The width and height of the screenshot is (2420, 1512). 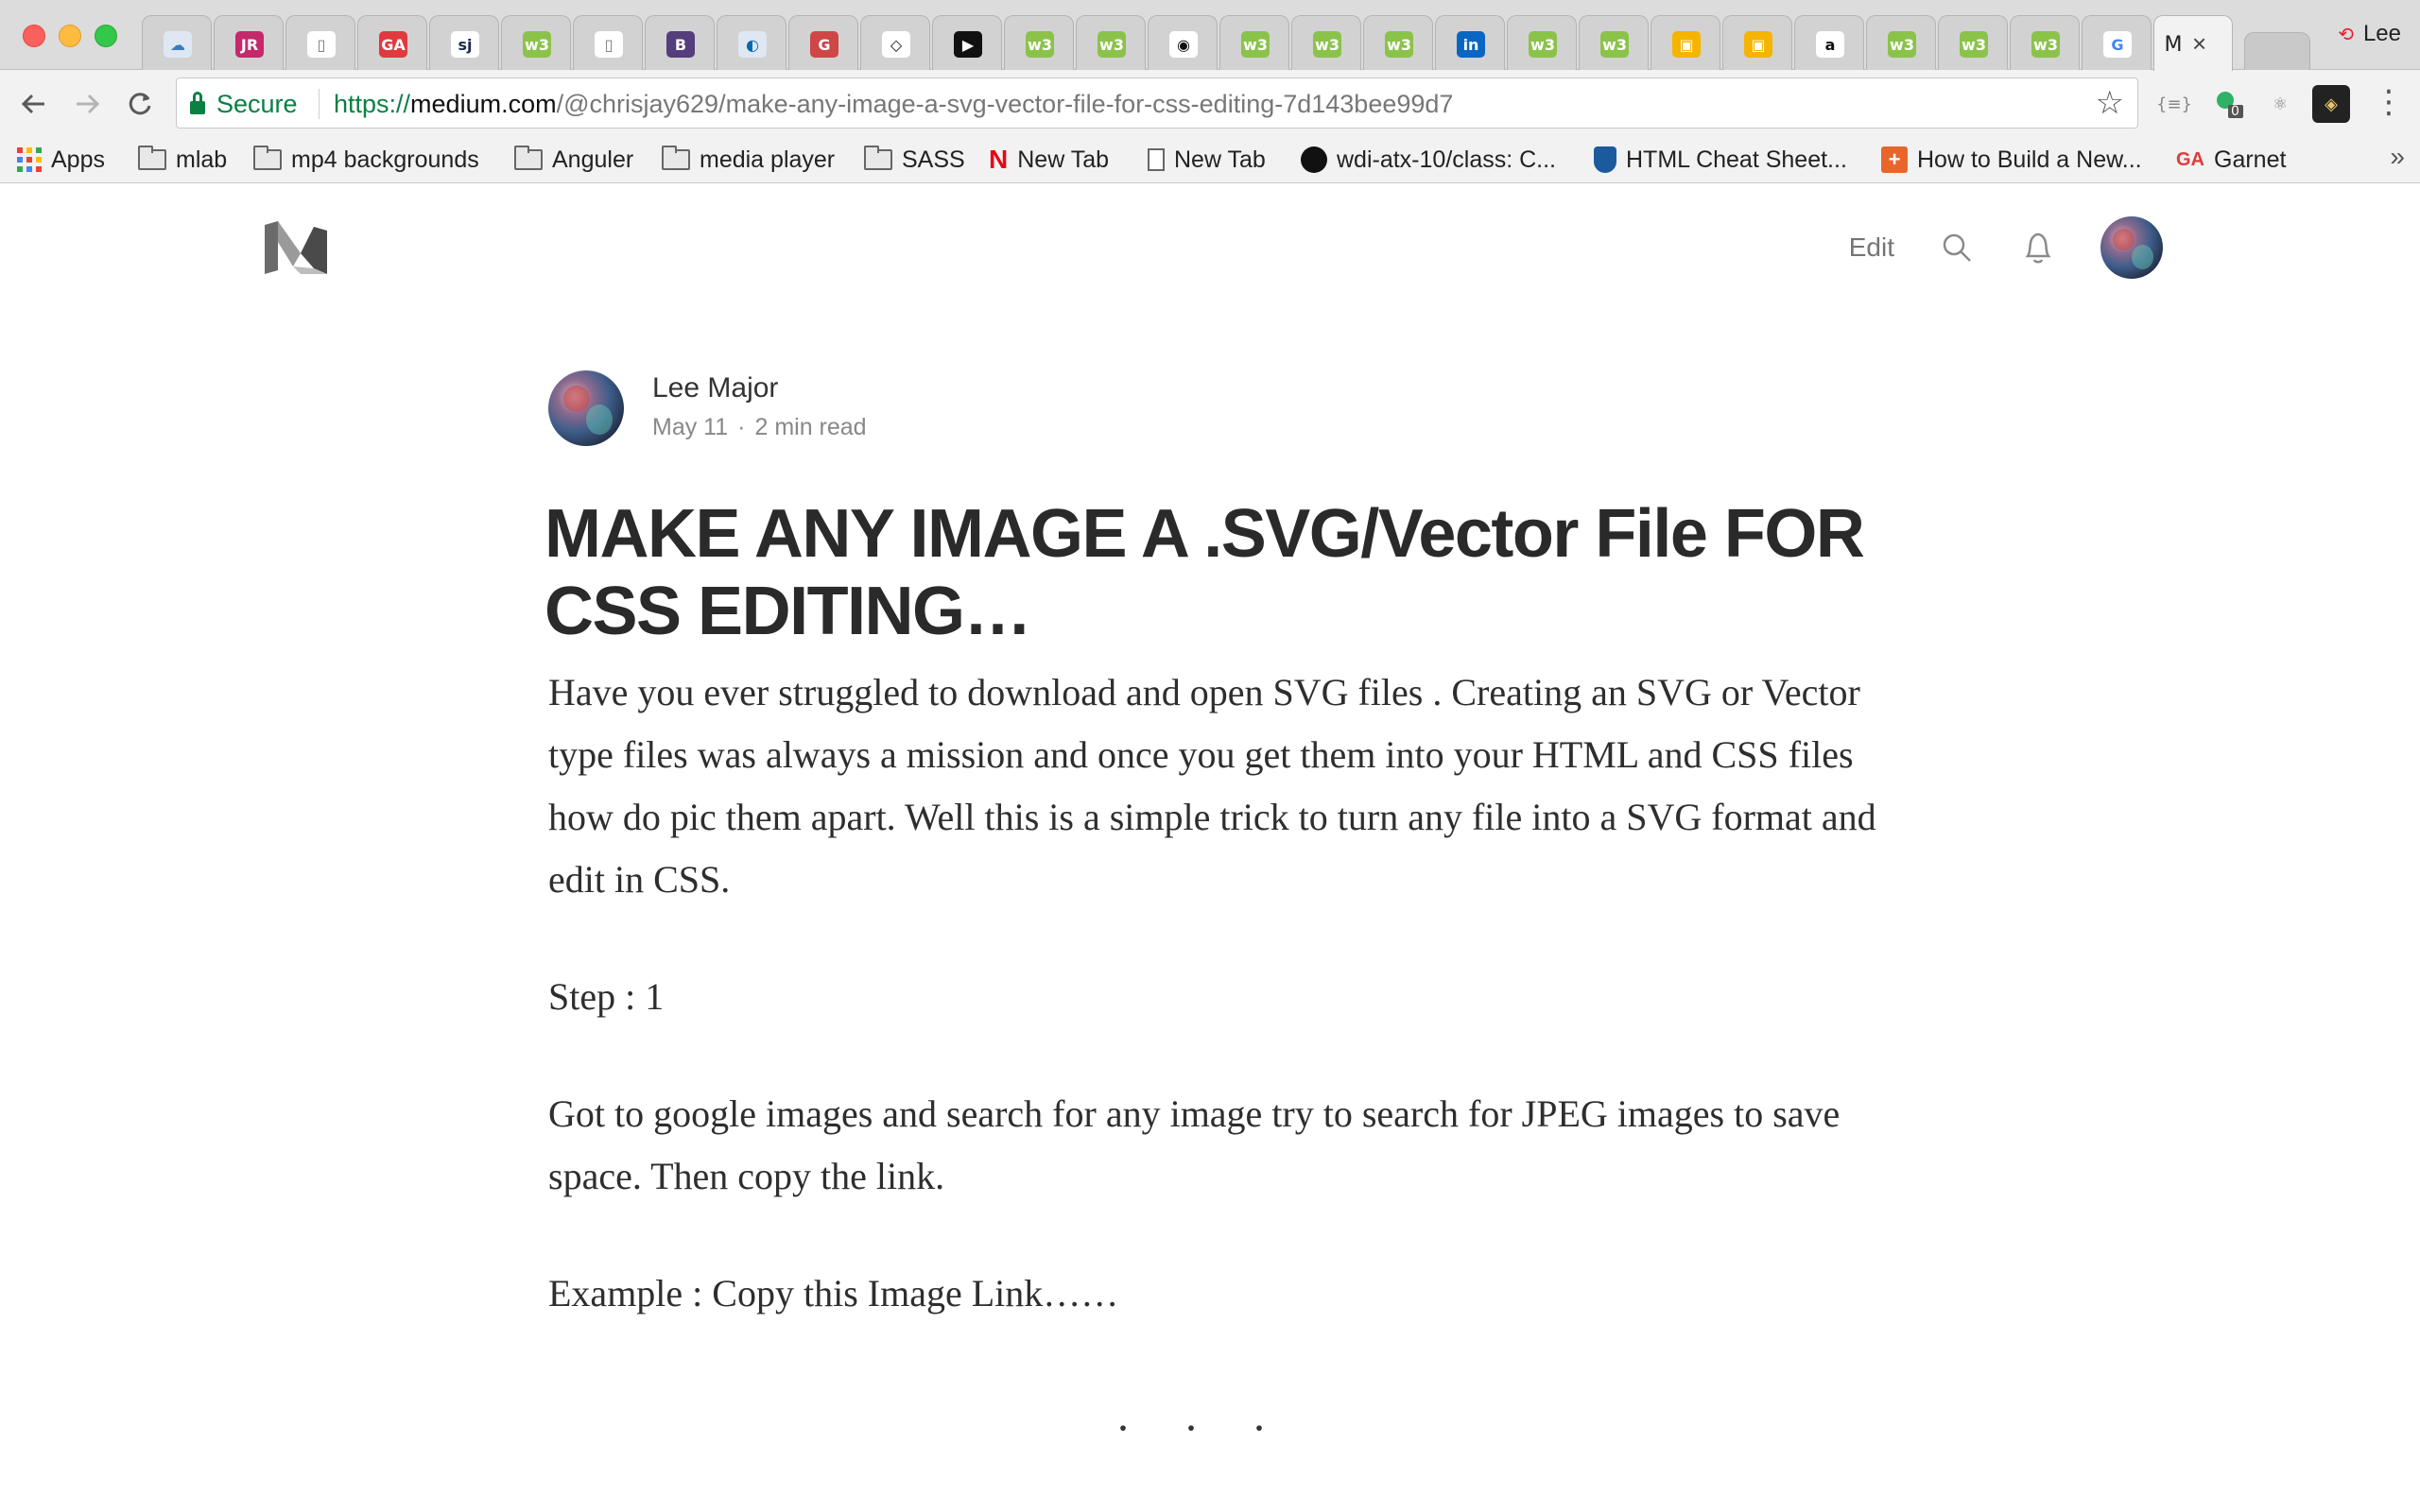 I want to click on cloud-icon: ☁, so click(x=178, y=44).